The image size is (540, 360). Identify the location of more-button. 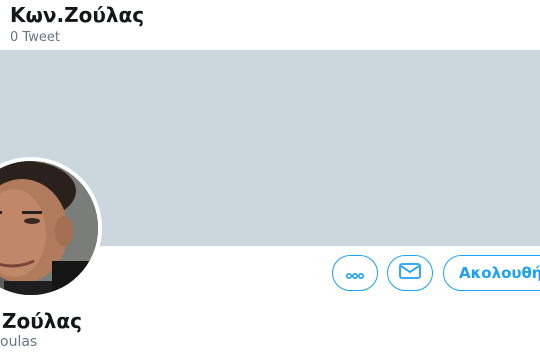
(355, 273).